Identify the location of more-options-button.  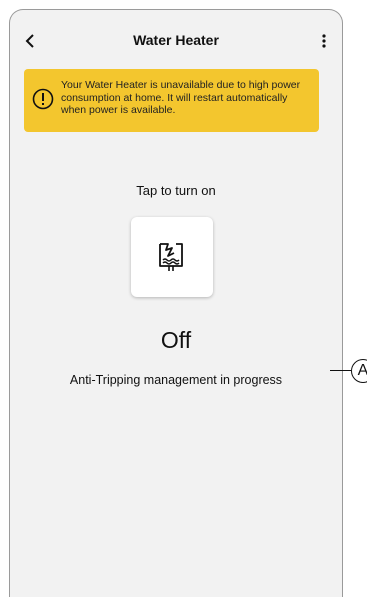
(324, 41).